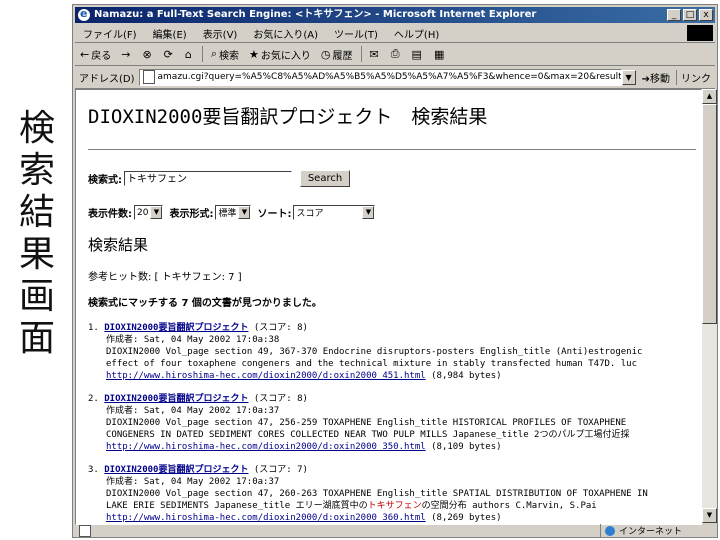 The width and height of the screenshot is (720, 540). I want to click on stop-icon: ⊗, so click(147, 54).